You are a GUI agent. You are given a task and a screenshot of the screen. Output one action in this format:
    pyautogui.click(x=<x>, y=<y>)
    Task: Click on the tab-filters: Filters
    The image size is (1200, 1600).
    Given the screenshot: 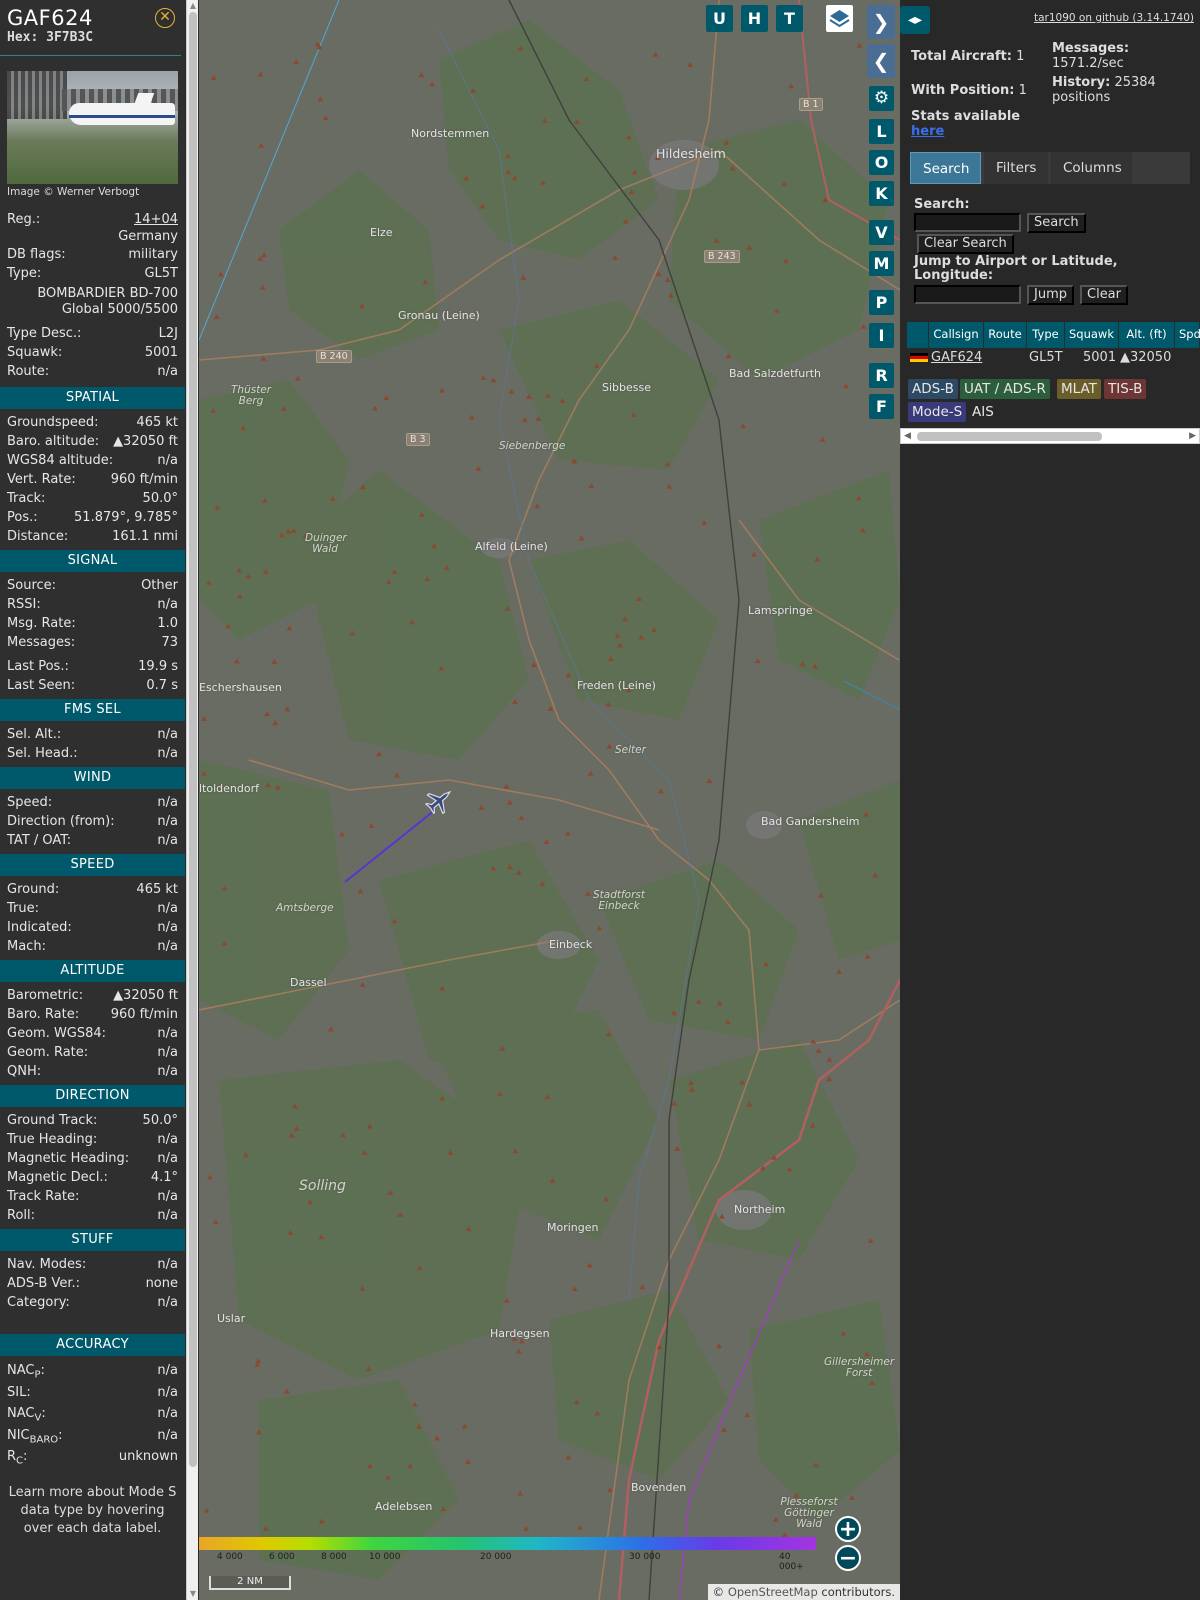 What is the action you would take?
    pyautogui.click(x=1016, y=168)
    